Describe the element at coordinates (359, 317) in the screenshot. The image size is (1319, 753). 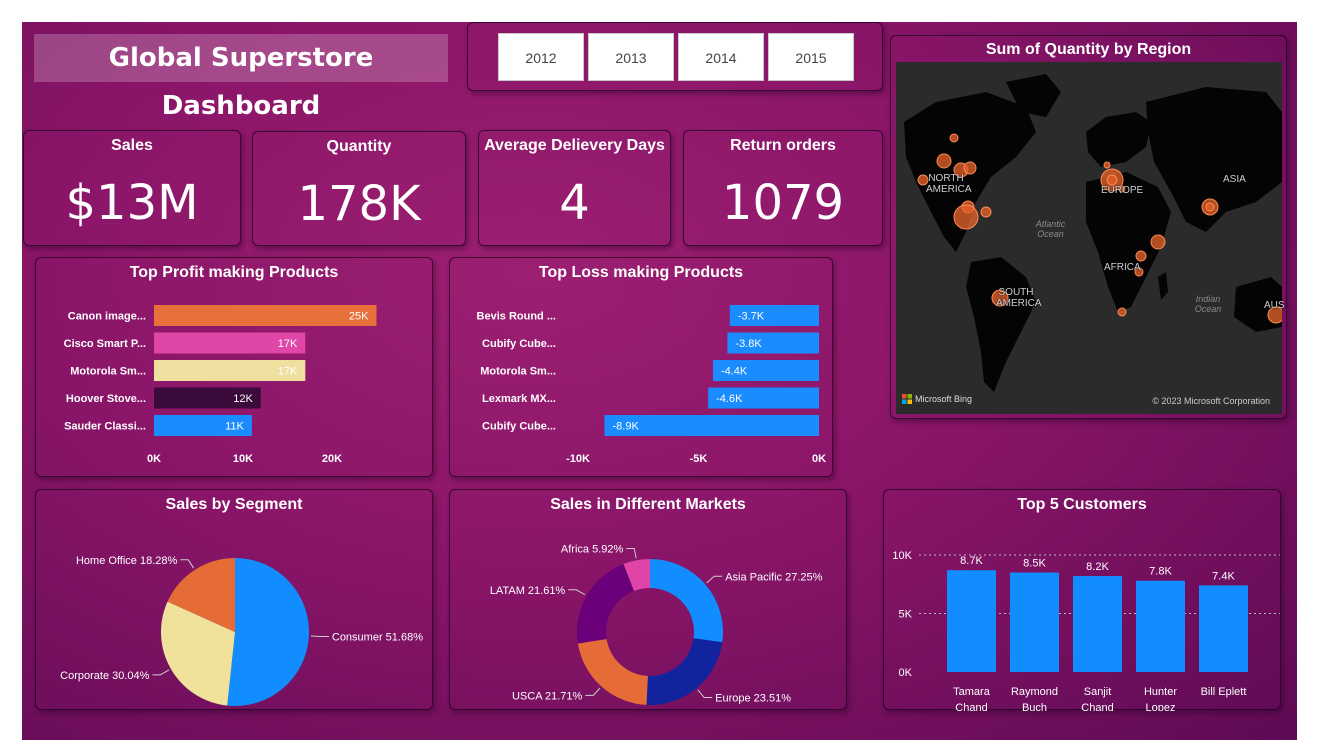
I see `data-label: 25K` at that location.